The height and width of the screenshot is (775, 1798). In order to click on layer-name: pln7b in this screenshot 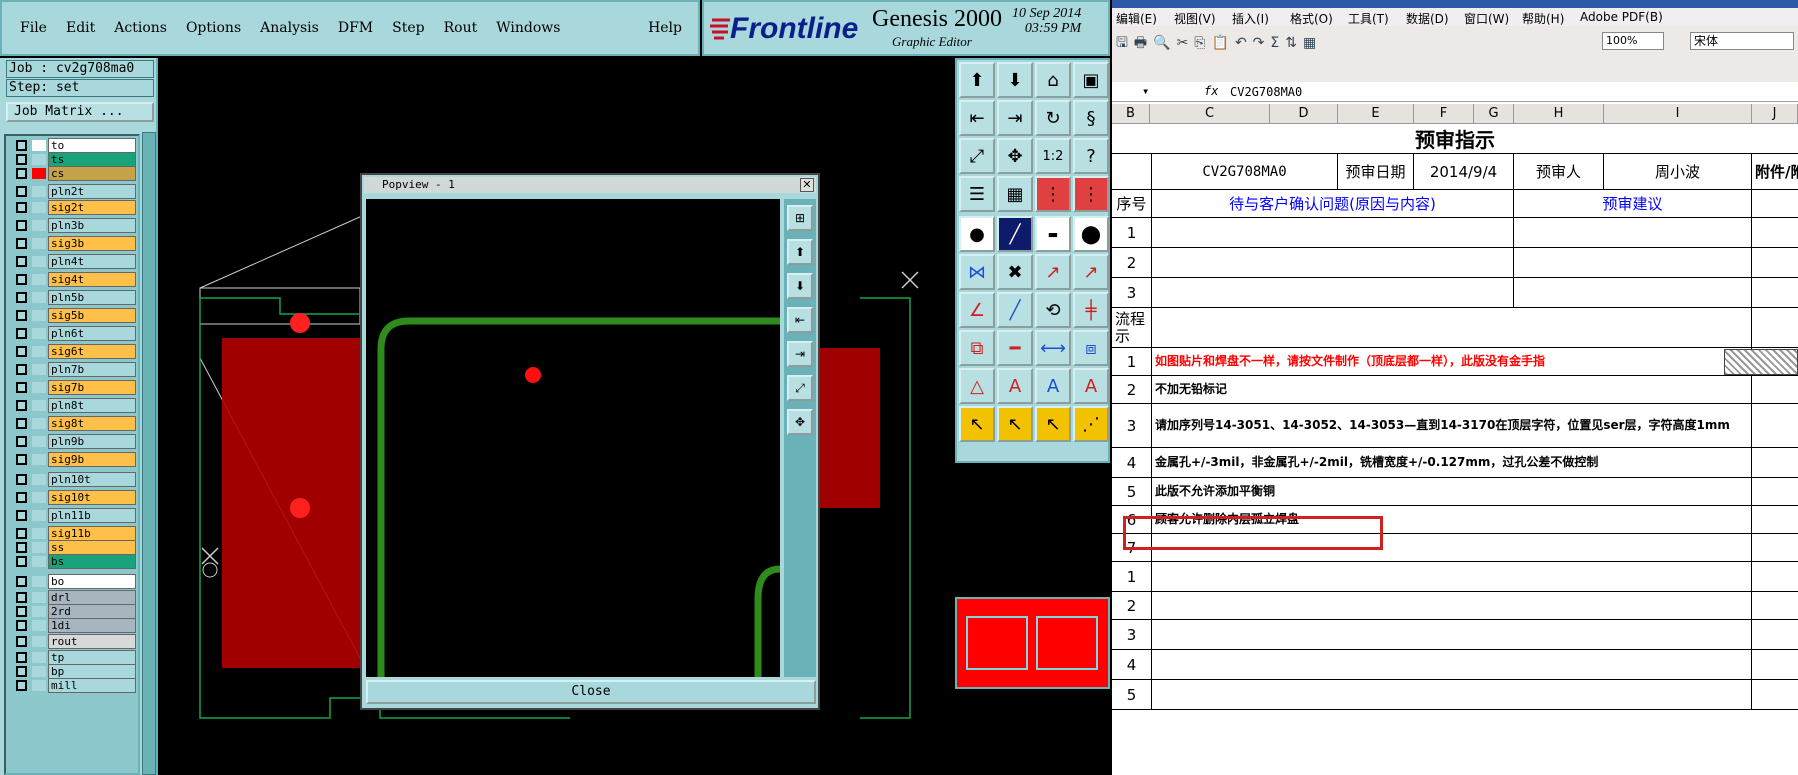, I will do `click(92, 369)`.